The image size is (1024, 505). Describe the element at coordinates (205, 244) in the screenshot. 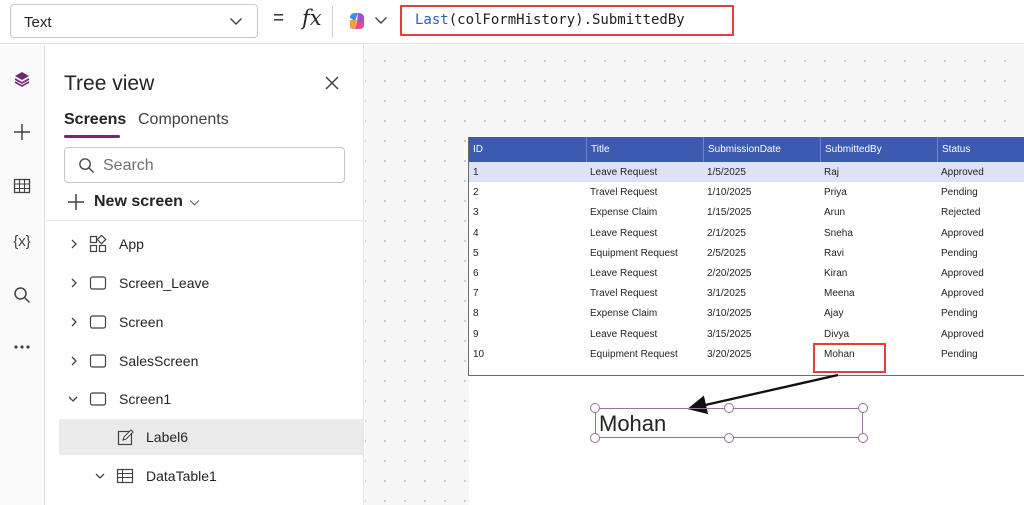

I see `tree-node-app: App` at that location.